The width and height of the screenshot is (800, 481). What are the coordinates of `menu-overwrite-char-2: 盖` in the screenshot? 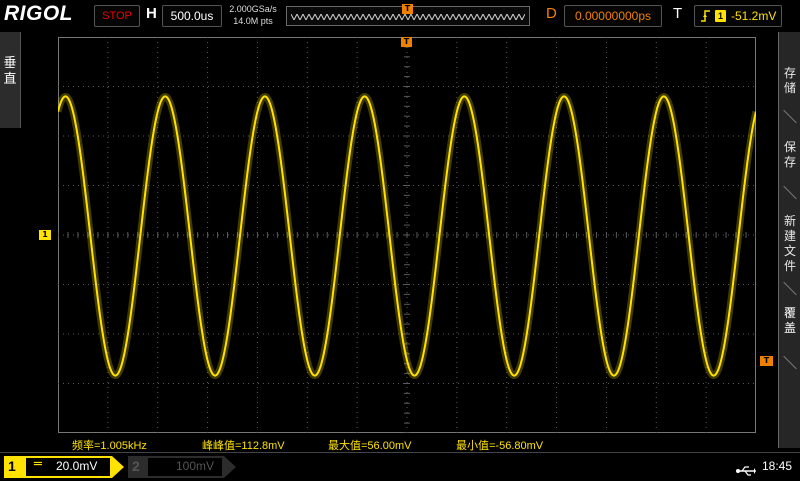 It's located at (789, 328).